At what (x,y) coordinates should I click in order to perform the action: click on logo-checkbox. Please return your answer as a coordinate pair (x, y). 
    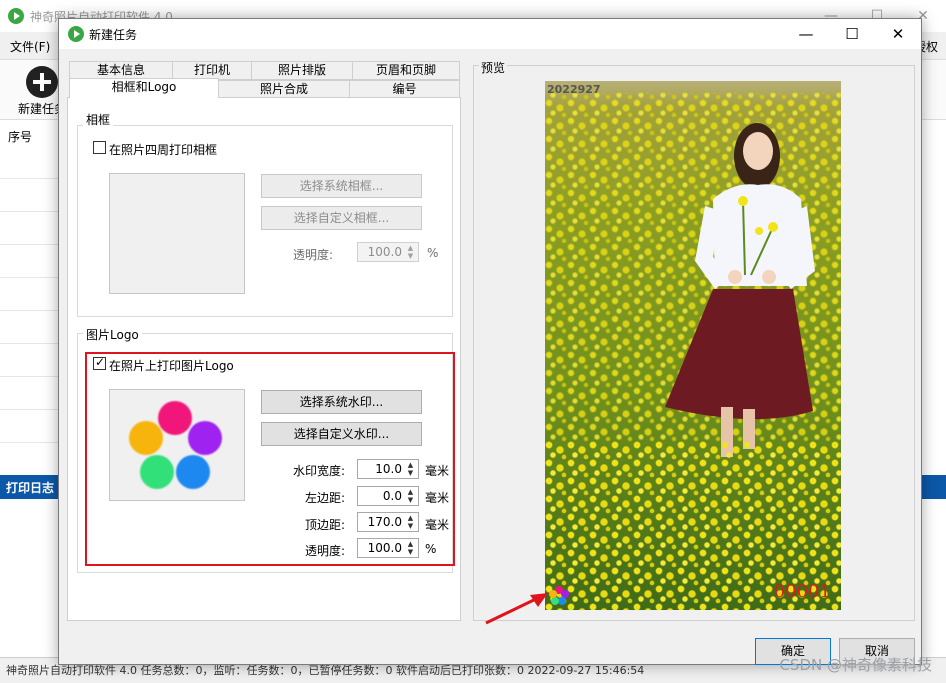
    Looking at the image, I should click on (99, 362).